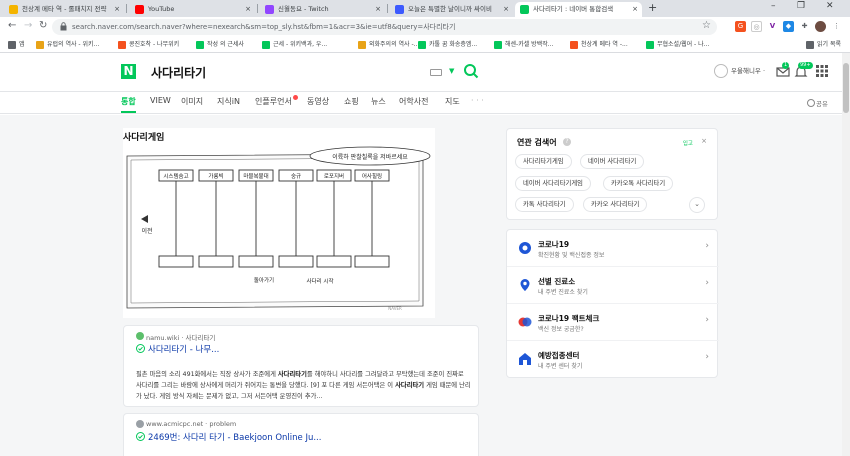 The width and height of the screenshot is (850, 456). I want to click on chevron-down-icon: ⌄, so click(697, 205).